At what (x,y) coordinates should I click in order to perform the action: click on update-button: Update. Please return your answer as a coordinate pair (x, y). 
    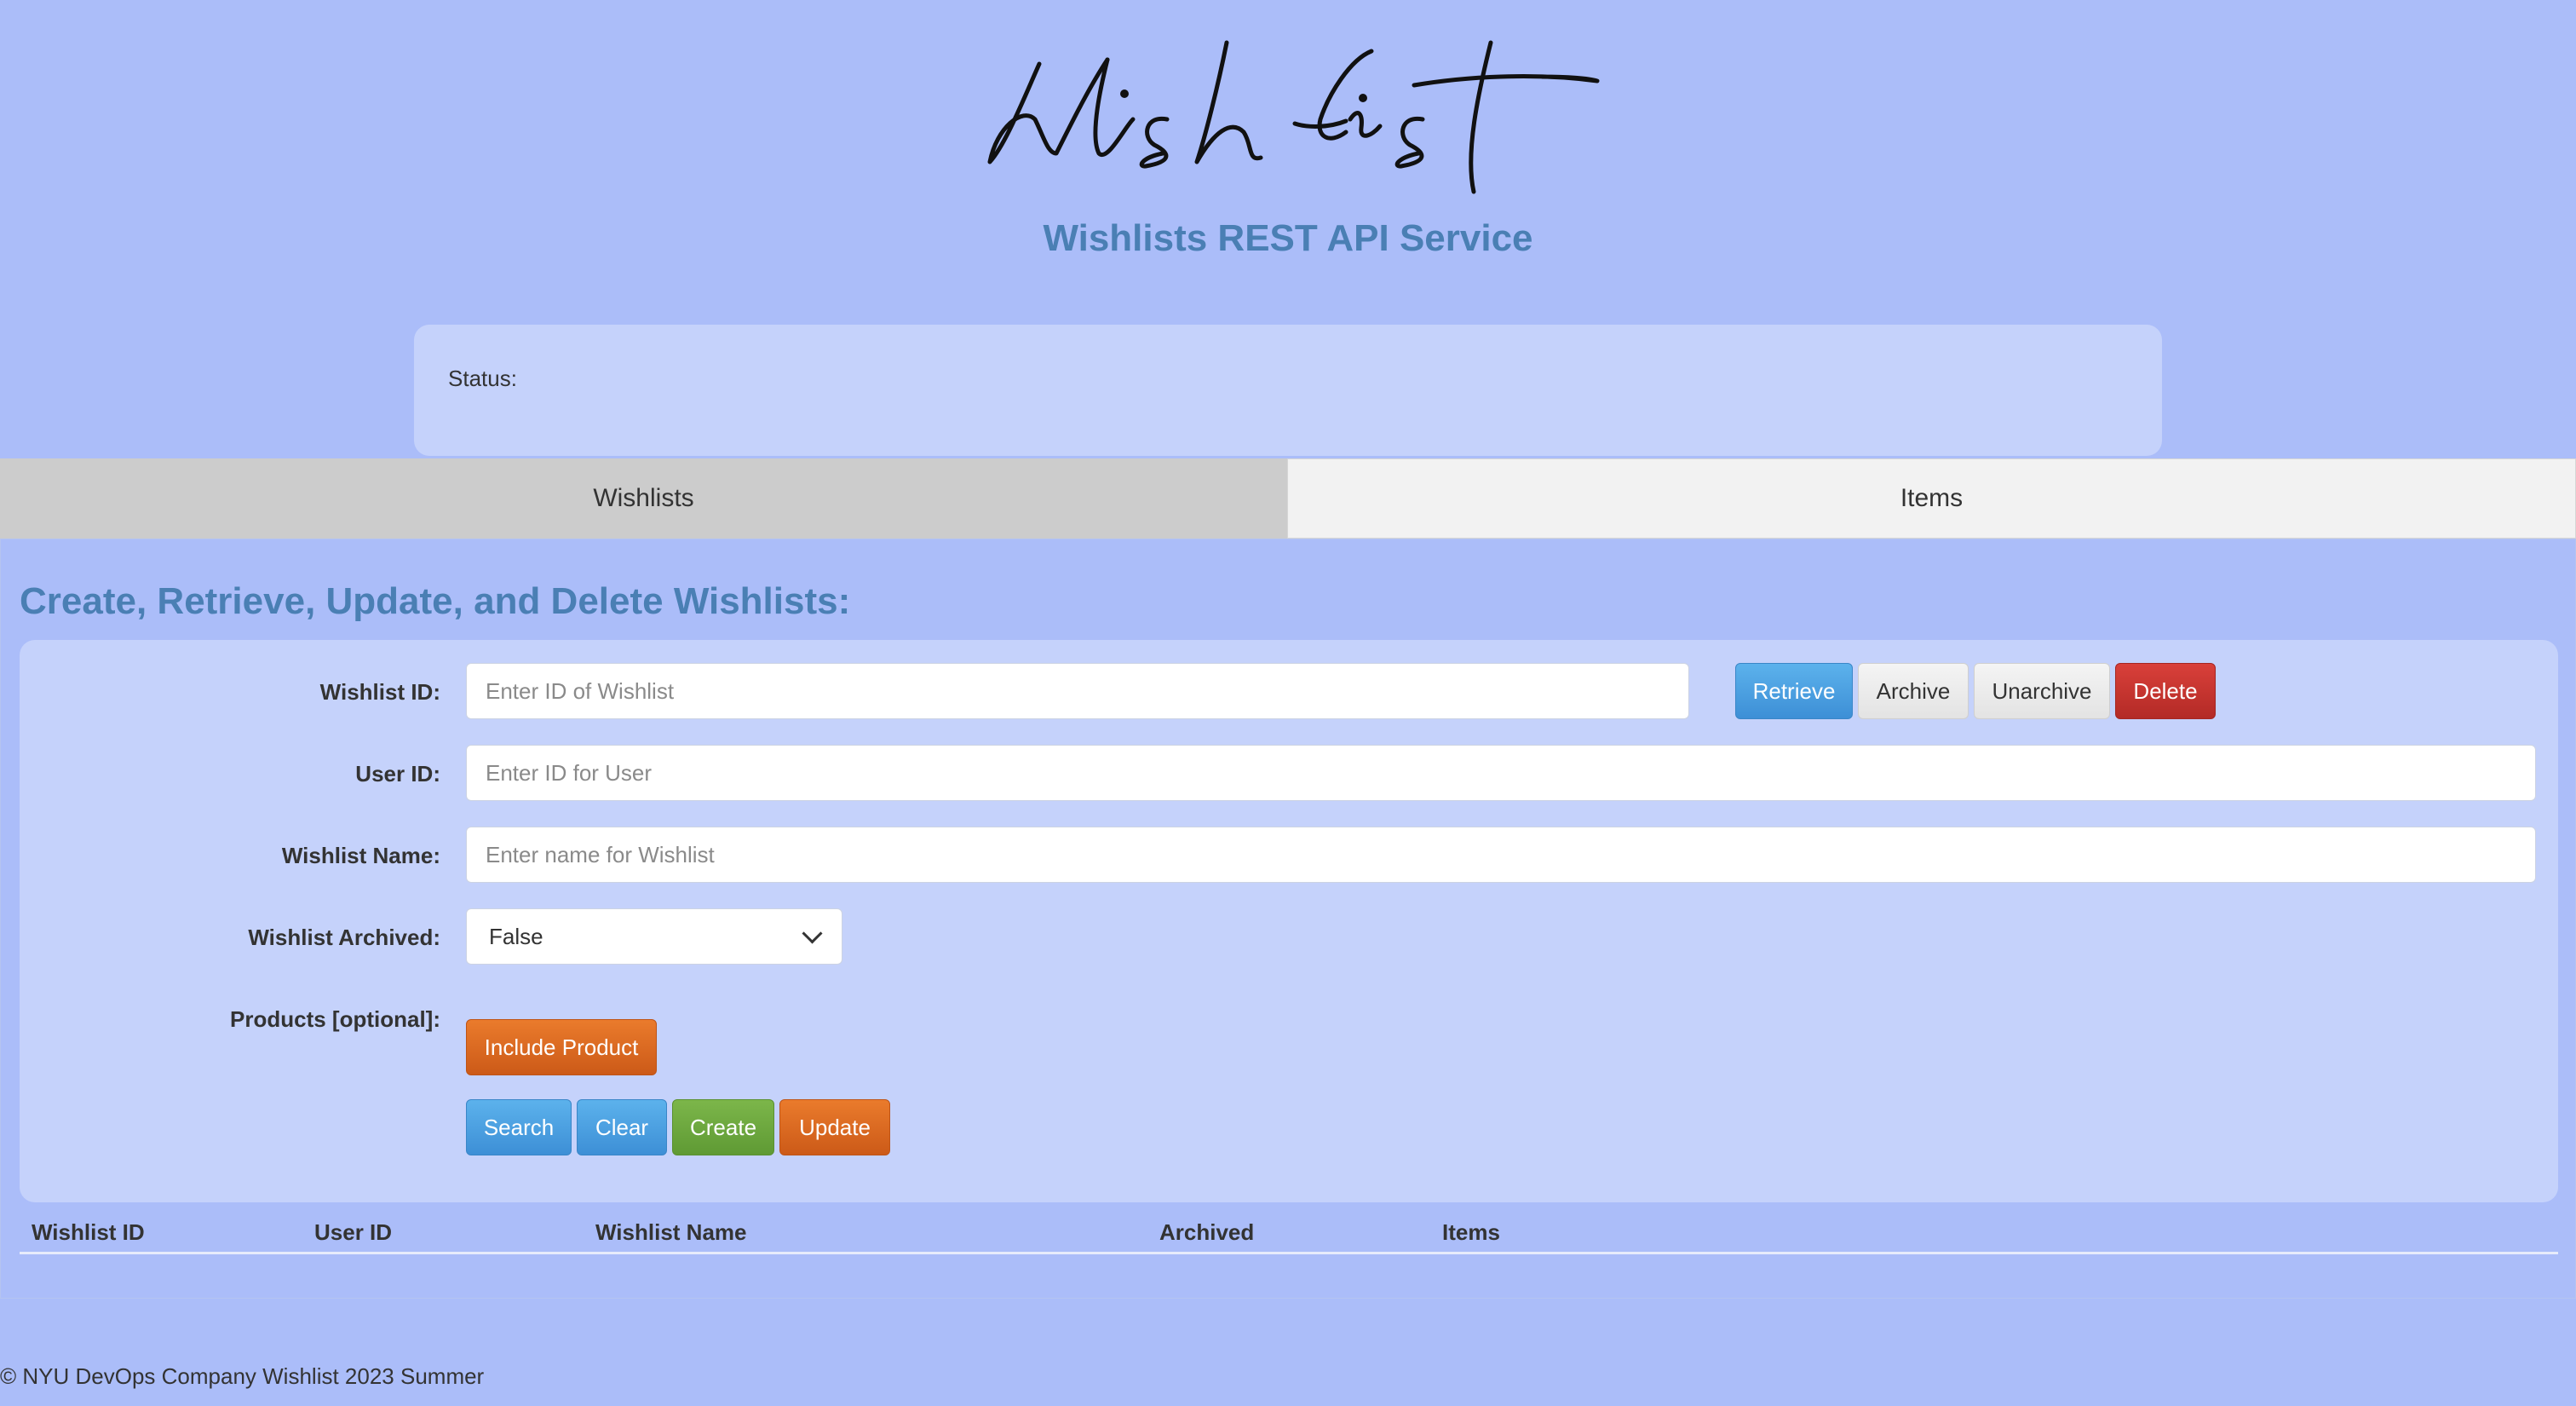
    Looking at the image, I should click on (834, 1127).